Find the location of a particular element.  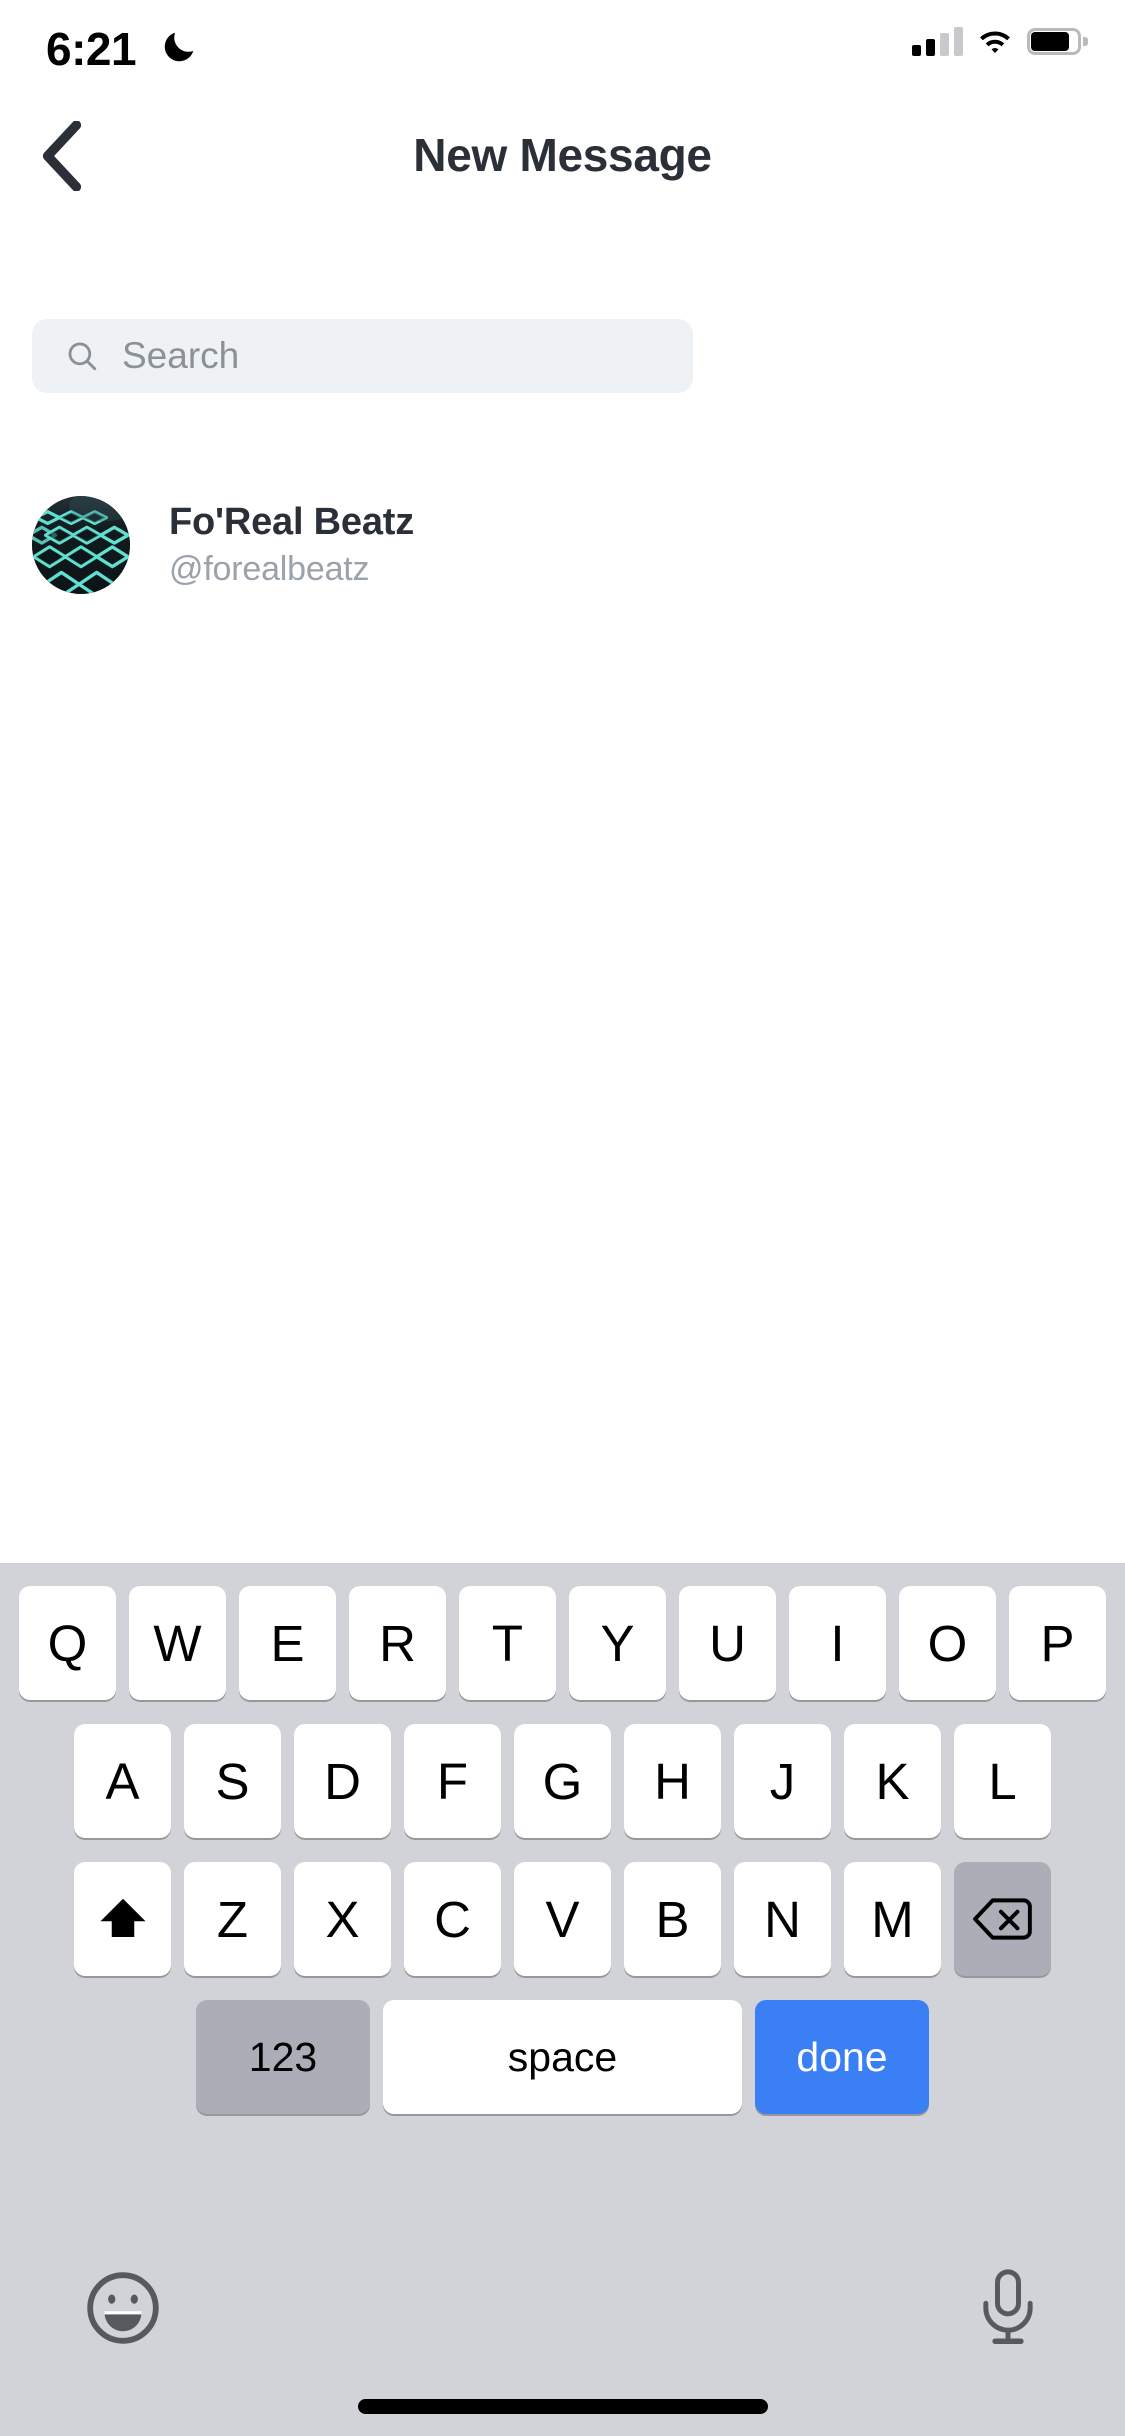

key-p: P is located at coordinates (1057, 1643).